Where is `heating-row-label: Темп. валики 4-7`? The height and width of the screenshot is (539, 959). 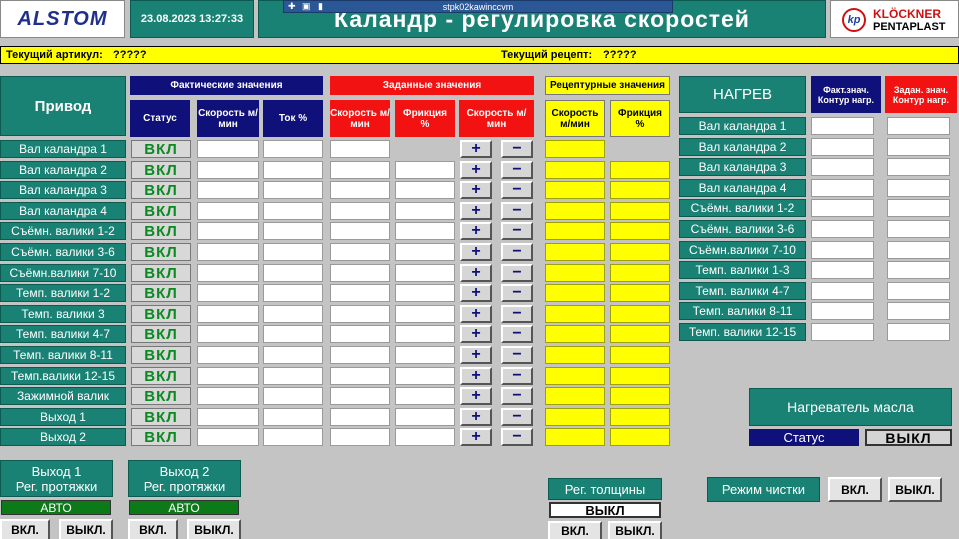
heating-row-label: Темп. валики 4-7 is located at coordinates (742, 291).